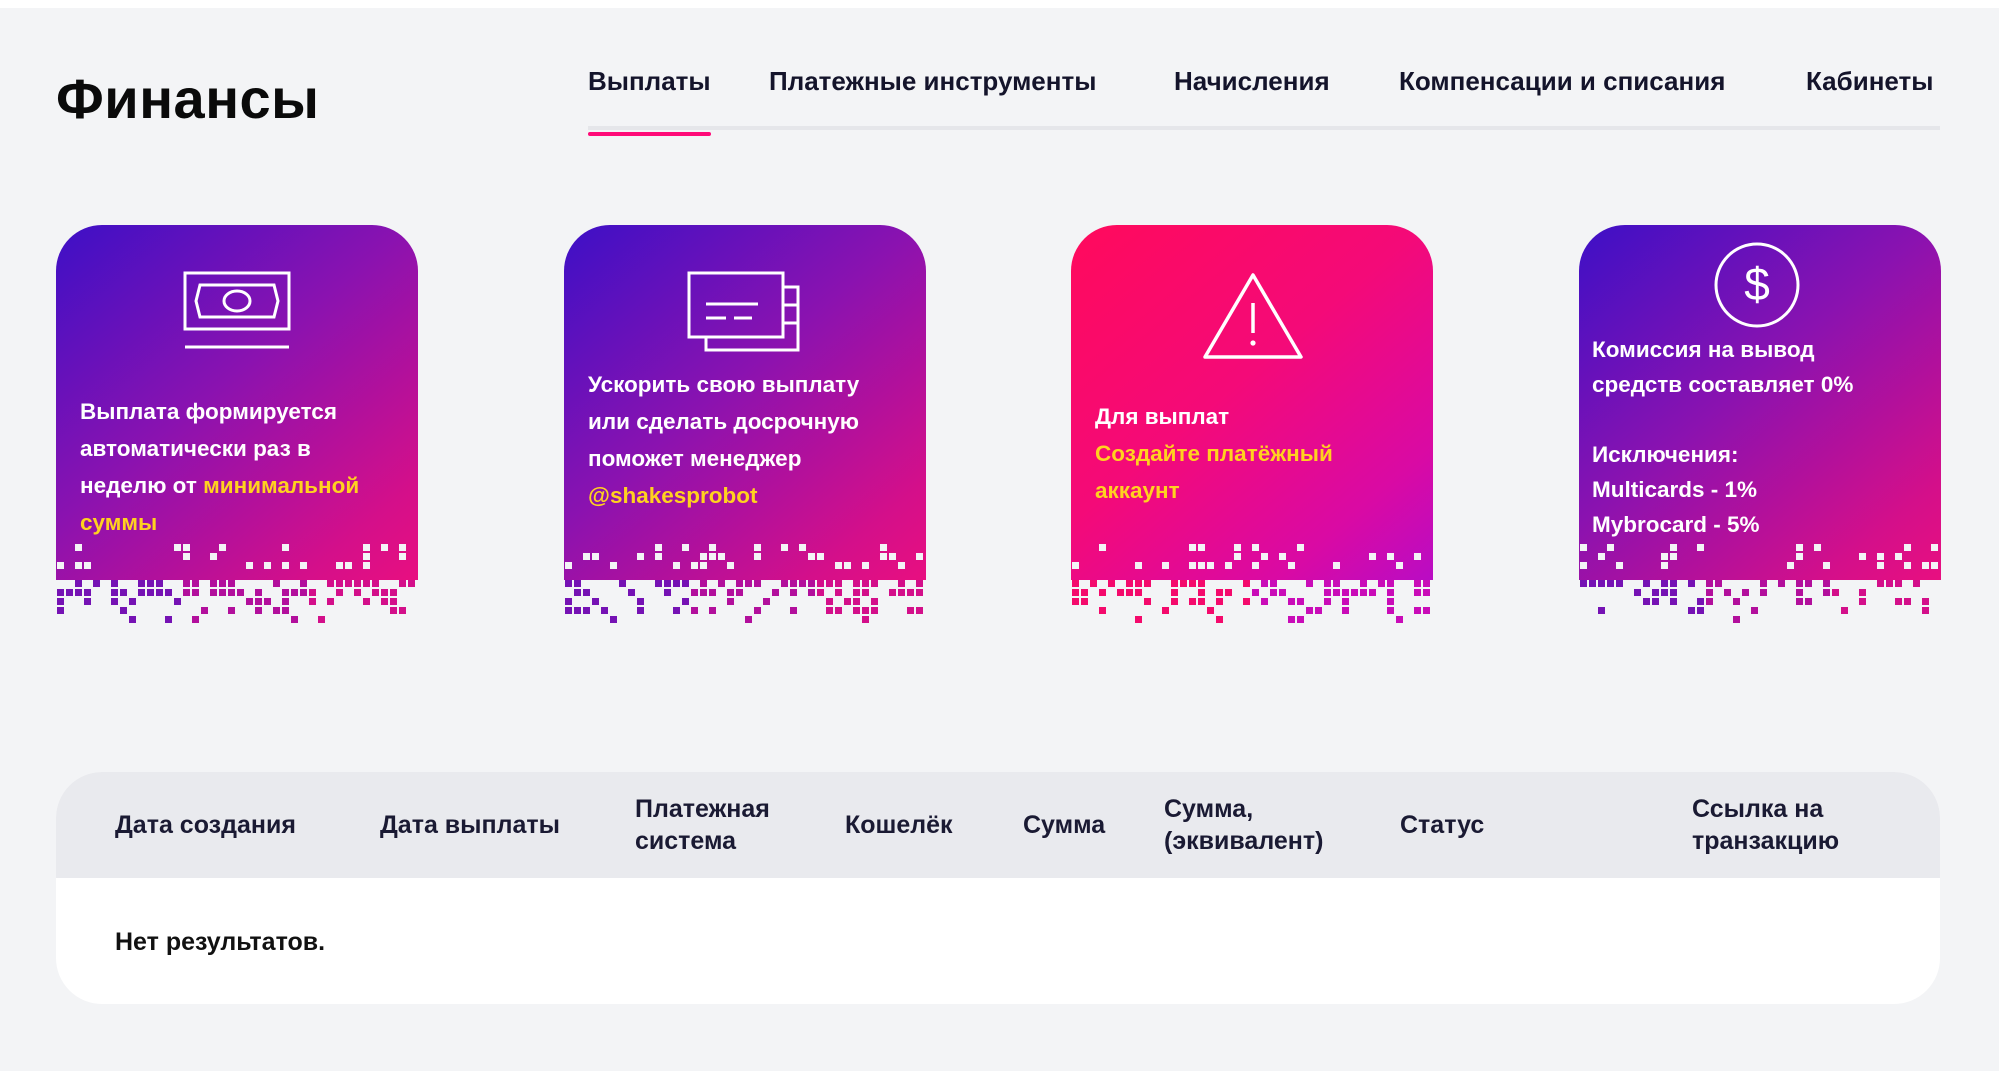 The image size is (1999, 1071). Describe the element at coordinates (932, 100) in the screenshot. I see `tab-payment-tools: Платежные инструменты` at that location.